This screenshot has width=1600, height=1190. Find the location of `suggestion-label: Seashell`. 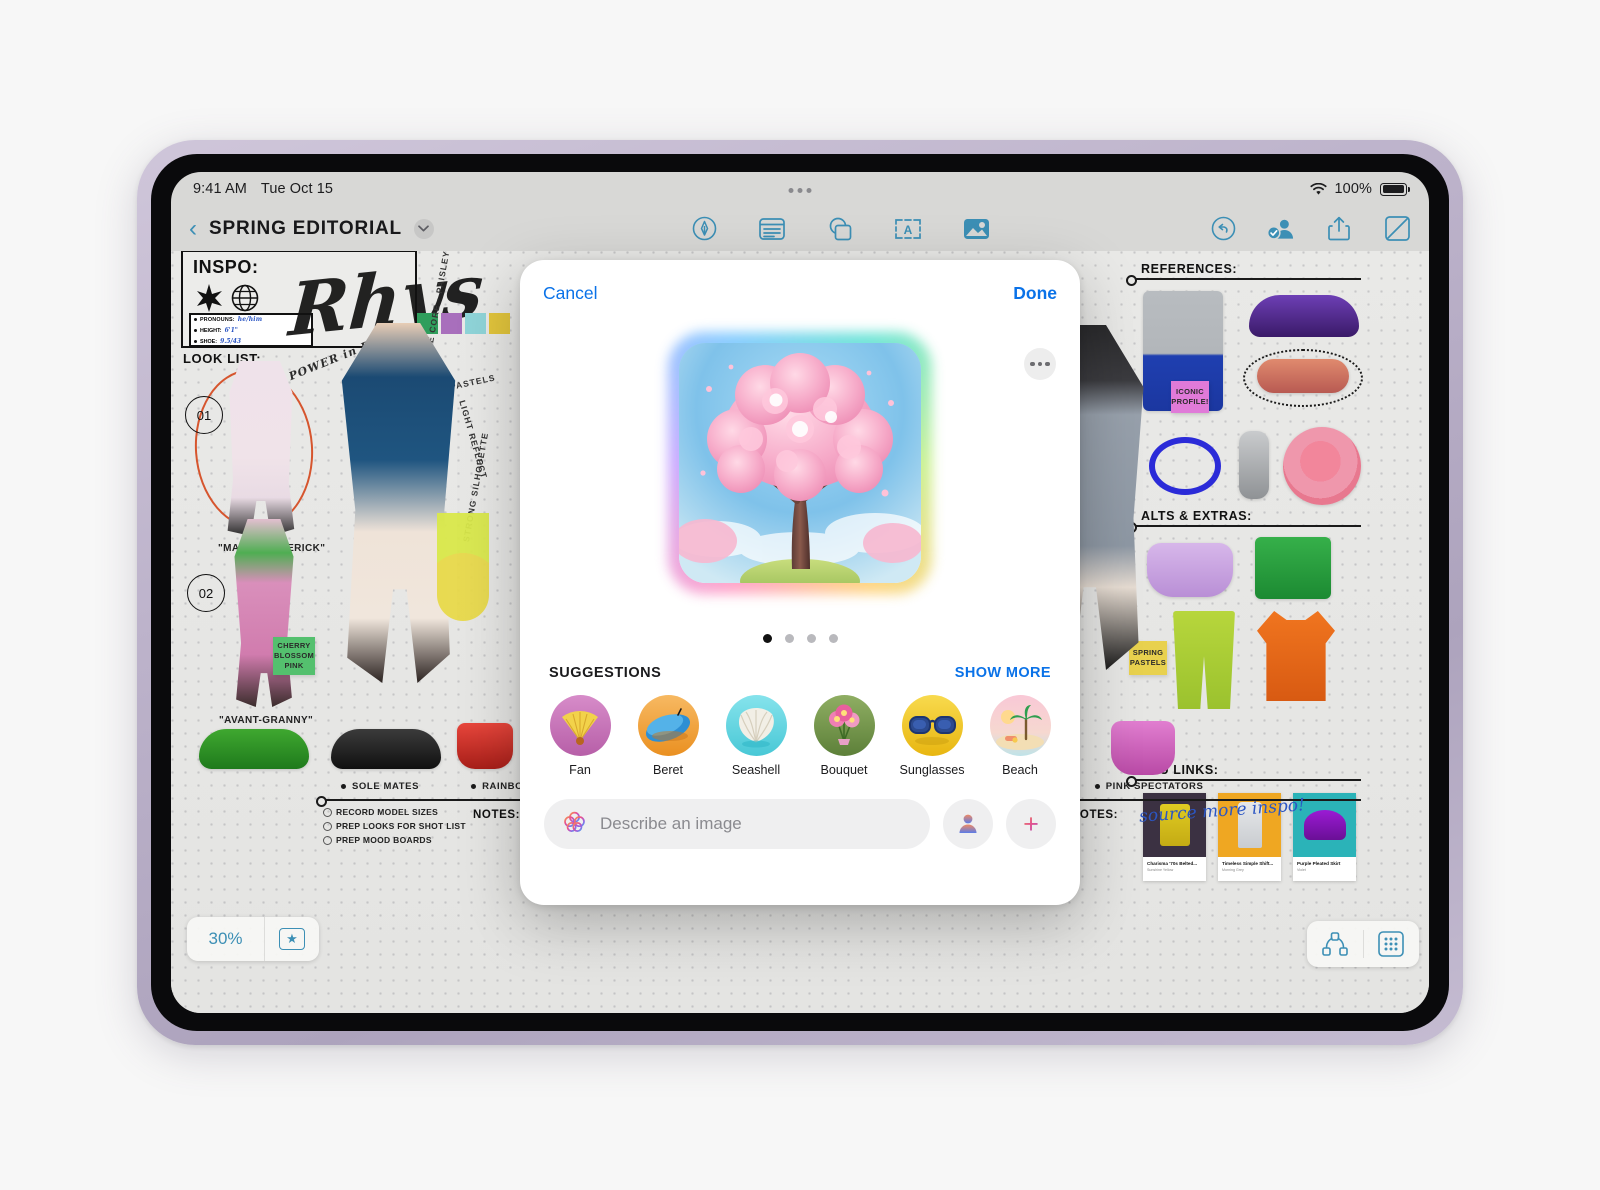

suggestion-label: Seashell is located at coordinates (756, 770).